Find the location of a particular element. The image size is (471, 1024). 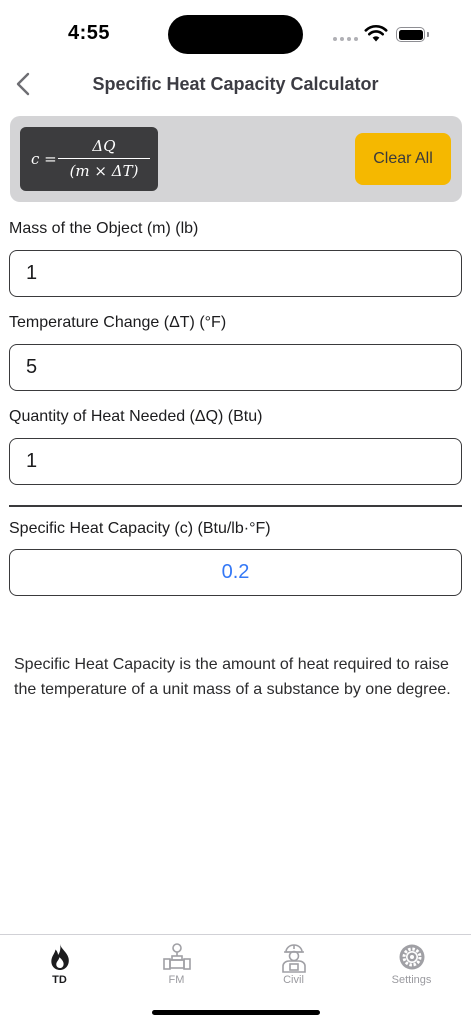

formula-denominator: (m × ΔT) is located at coordinates (104, 171).